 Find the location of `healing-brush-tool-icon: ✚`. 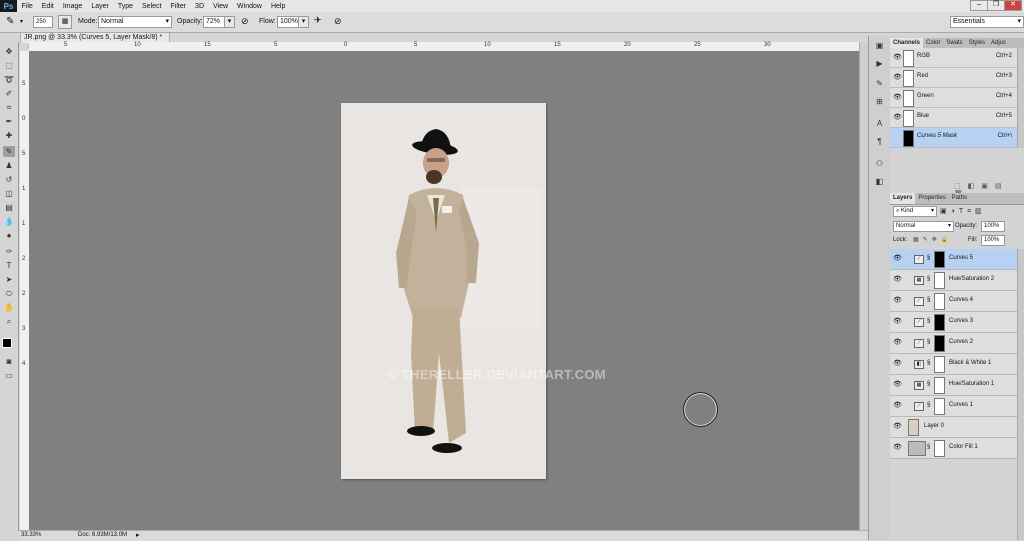

healing-brush-tool-icon: ✚ is located at coordinates (9, 135).